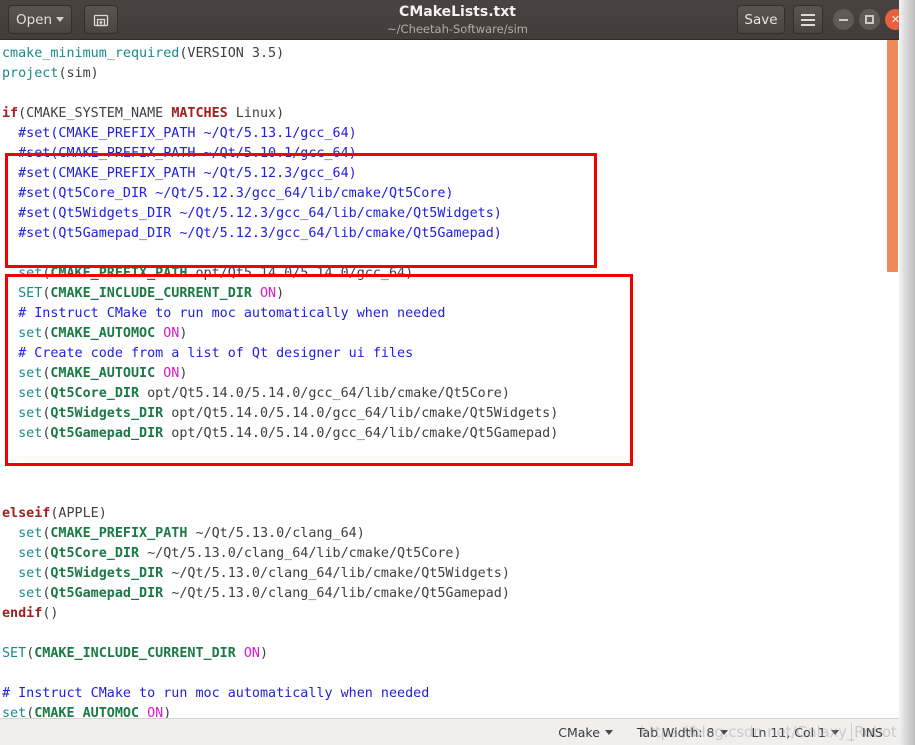 This screenshot has height=745, width=915. I want to click on code-line: elseif(APPLE), so click(279, 514).